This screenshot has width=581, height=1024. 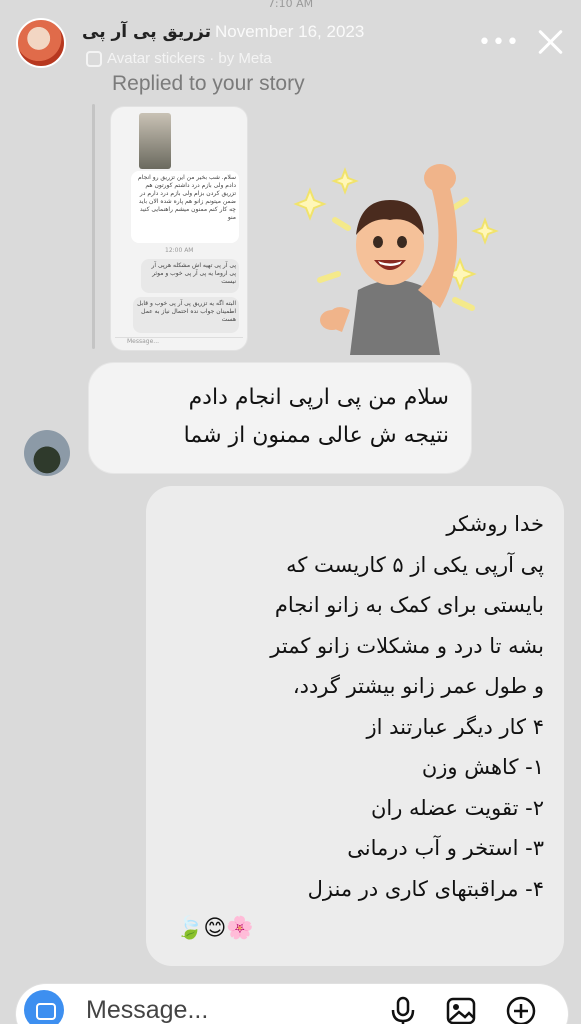 What do you see at coordinates (457, 807) in the screenshot?
I see `outgoing-message-line: ۲- تقویت عضله ران` at bounding box center [457, 807].